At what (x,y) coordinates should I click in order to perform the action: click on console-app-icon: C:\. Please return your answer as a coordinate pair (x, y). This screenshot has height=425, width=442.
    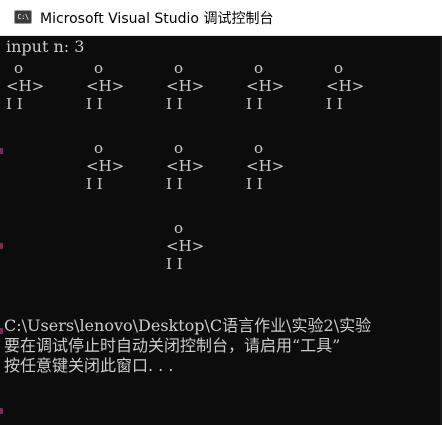
    Looking at the image, I should click on (23, 17).